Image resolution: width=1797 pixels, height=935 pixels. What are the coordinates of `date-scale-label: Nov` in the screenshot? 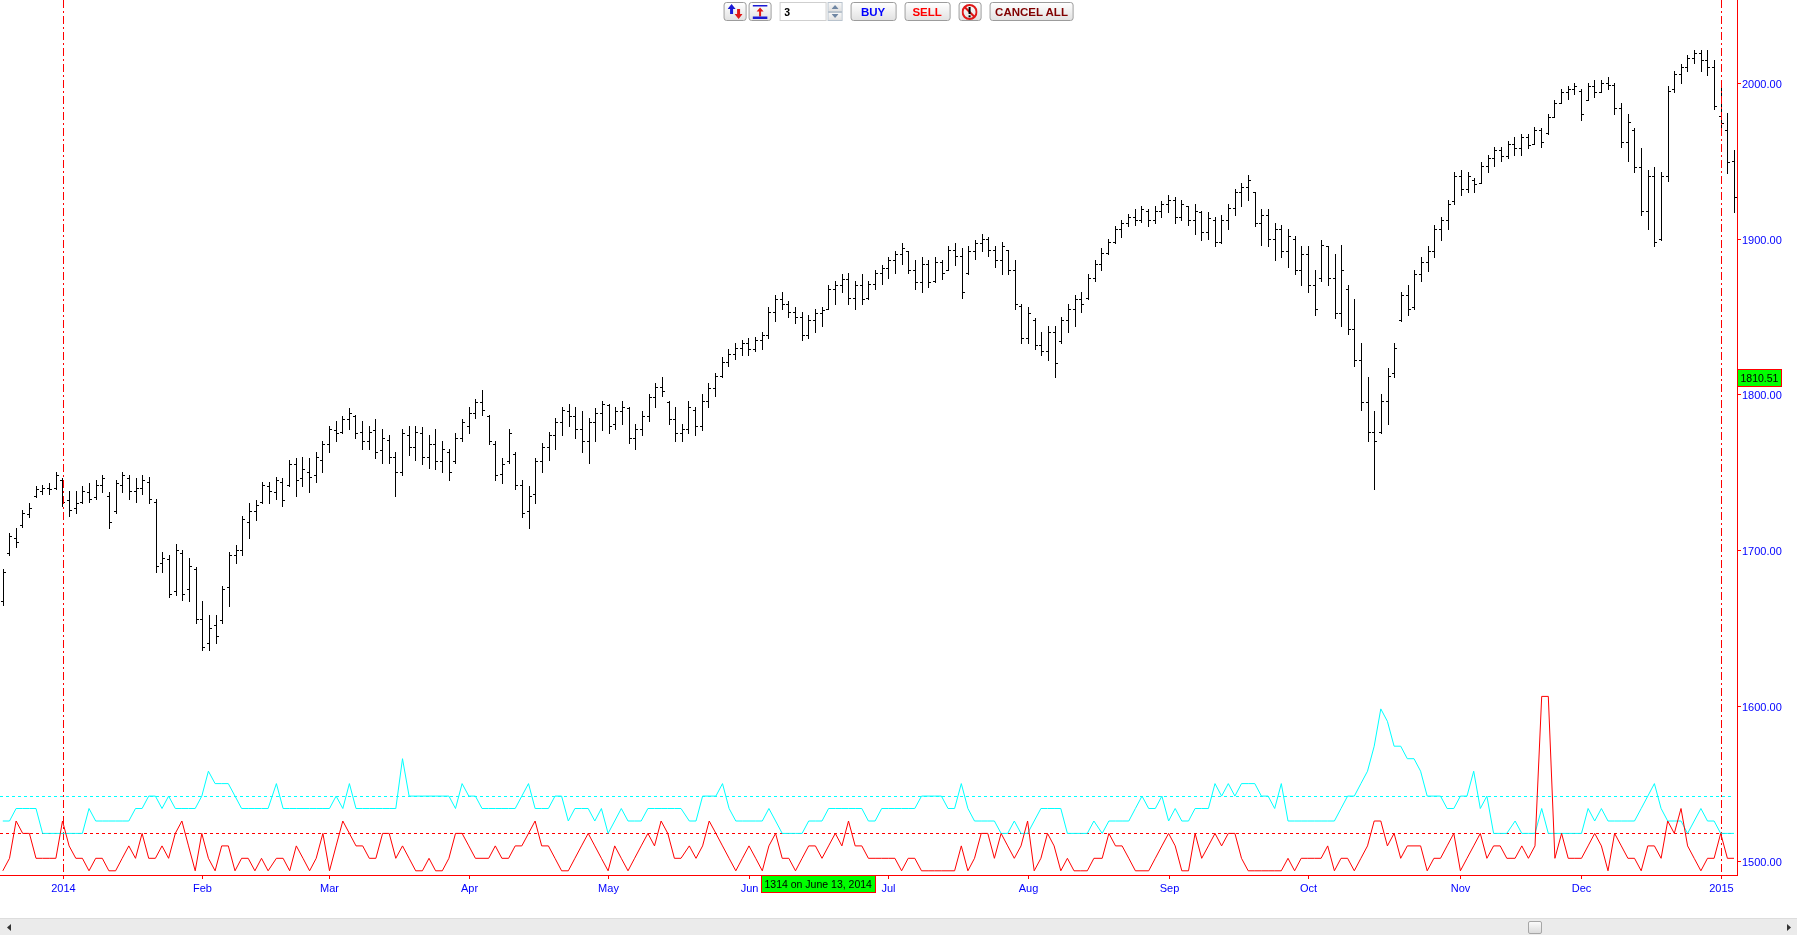 It's located at (1460, 888).